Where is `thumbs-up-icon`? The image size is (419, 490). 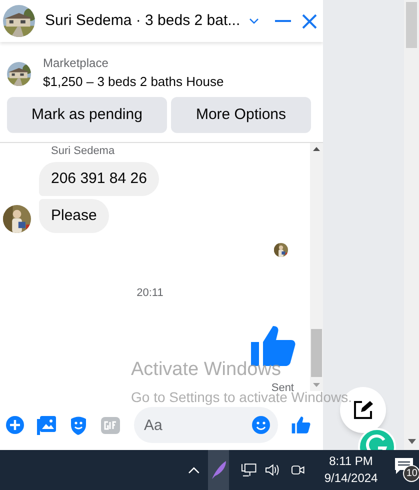
thumbs-up-icon is located at coordinates (301, 425).